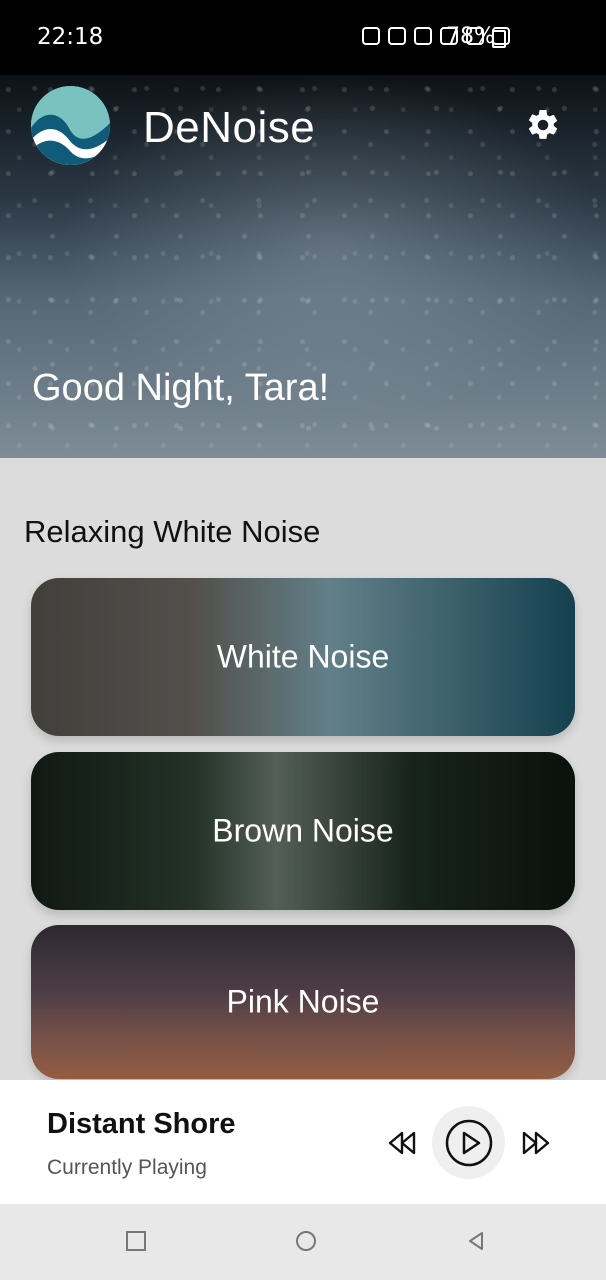 This screenshot has width=606, height=1280. I want to click on brown-noise-card: Brown Noise, so click(303, 831).